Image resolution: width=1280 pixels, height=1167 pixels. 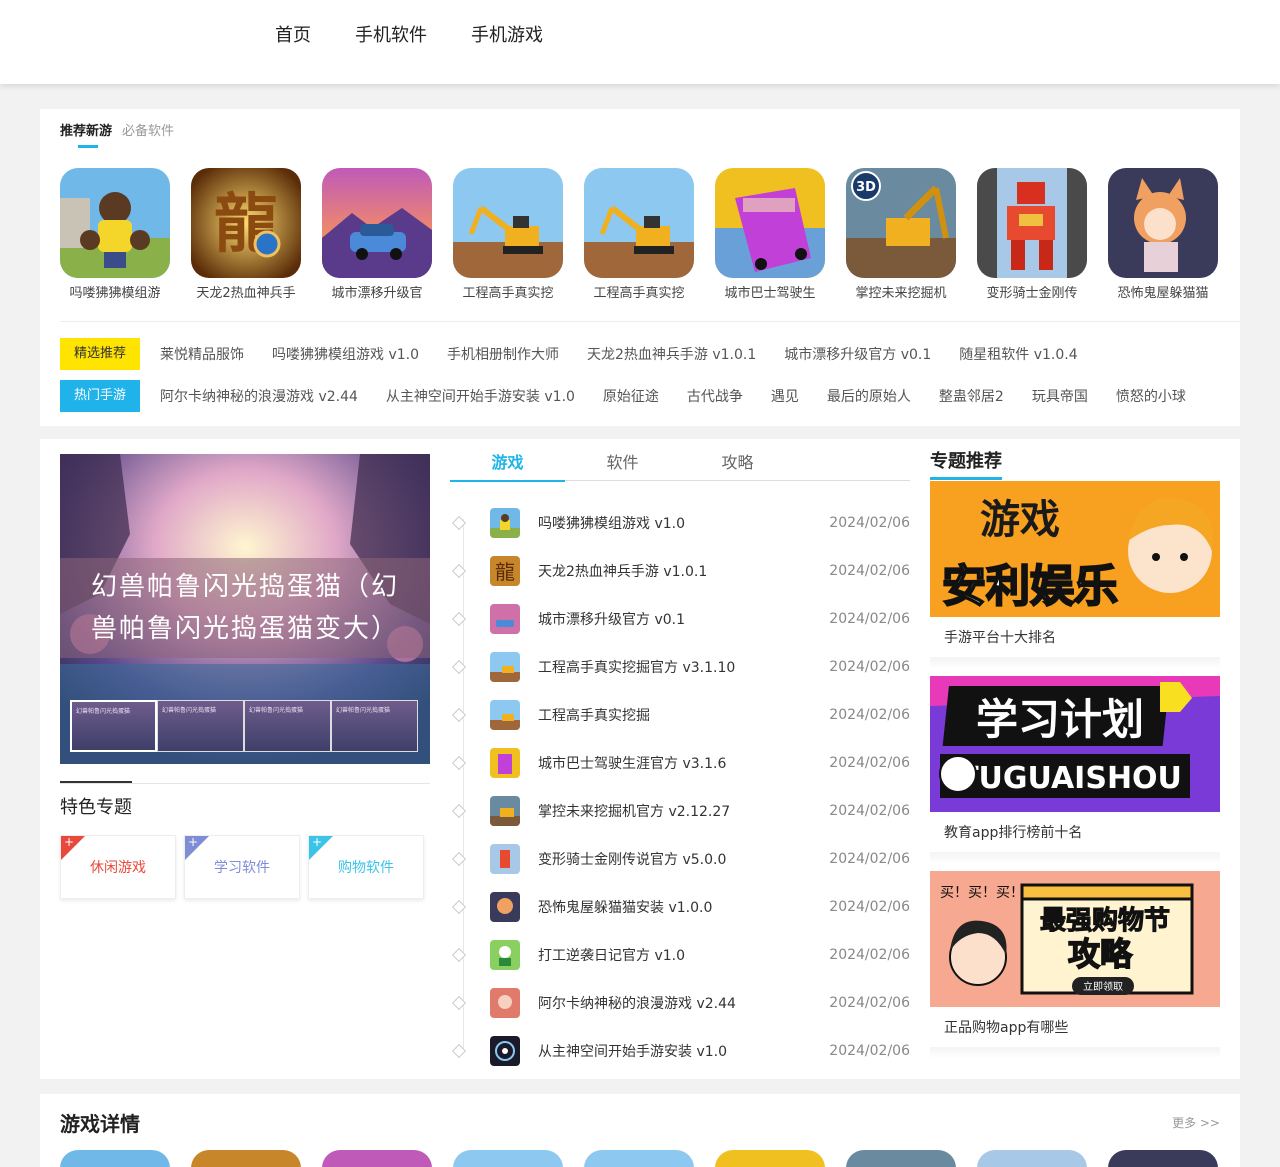 What do you see at coordinates (680, 715) in the screenshot?
I see `list-item: 工程高手真实挖掘 2024/02/06` at bounding box center [680, 715].